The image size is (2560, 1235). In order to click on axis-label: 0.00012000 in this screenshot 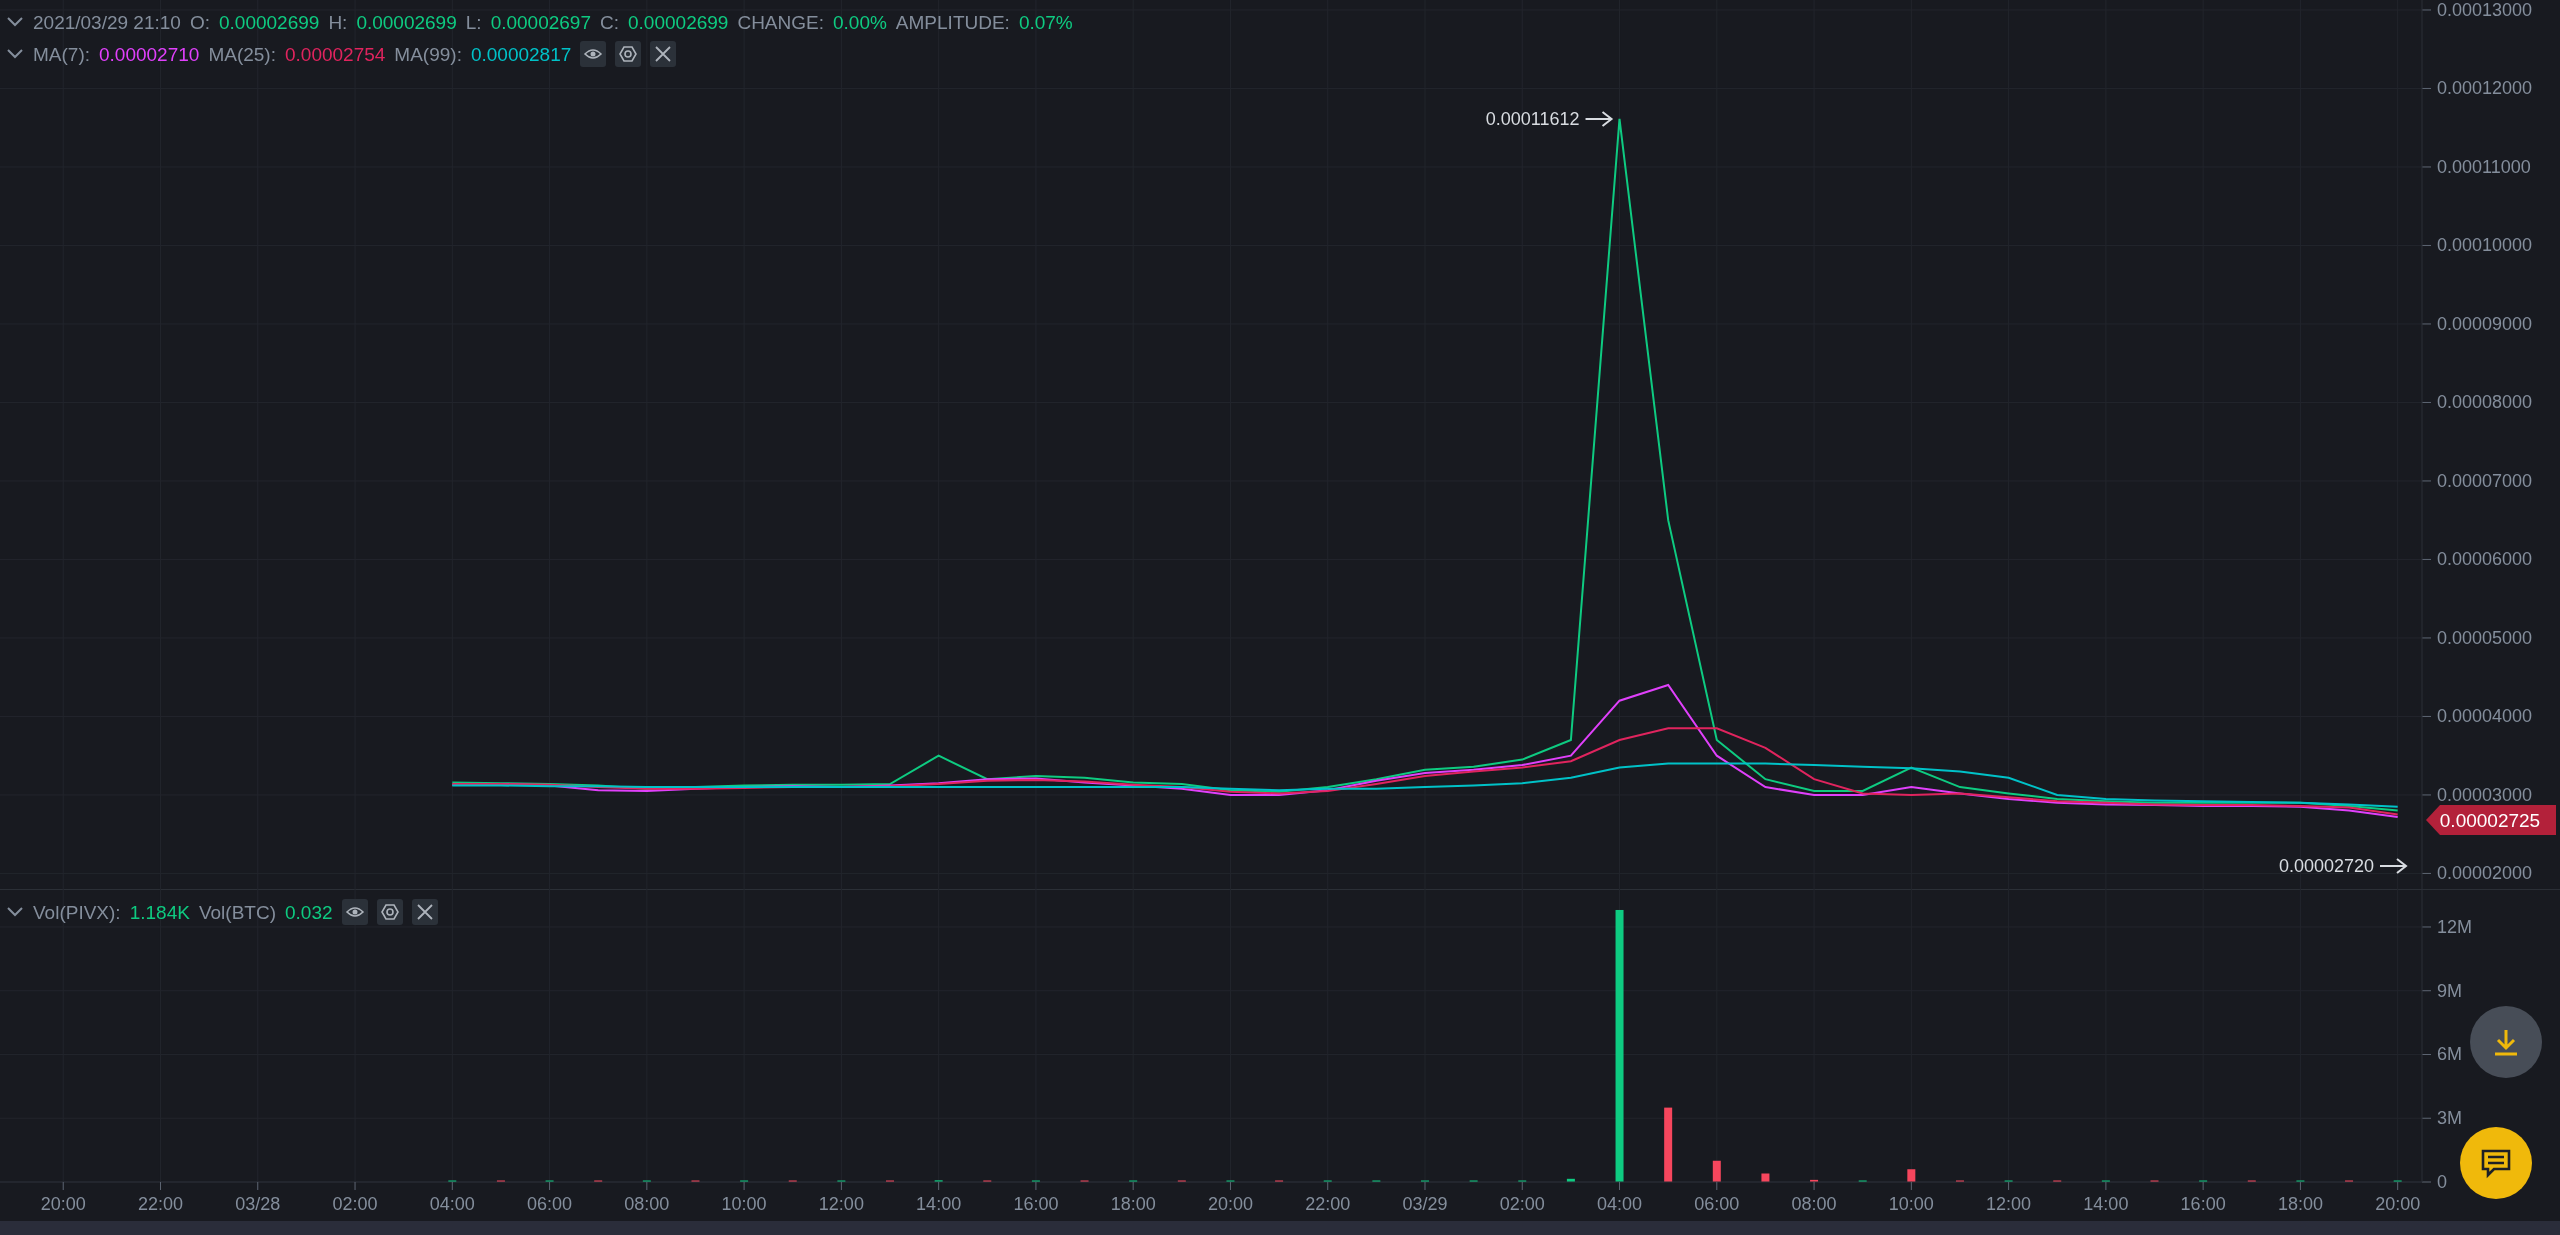, I will do `click(2485, 88)`.